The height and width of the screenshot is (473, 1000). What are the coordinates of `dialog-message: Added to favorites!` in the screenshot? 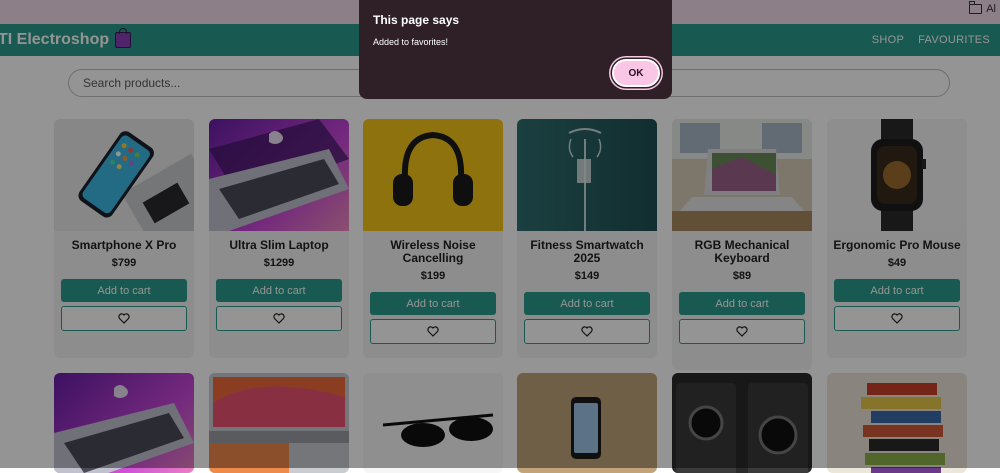 It's located at (411, 42).